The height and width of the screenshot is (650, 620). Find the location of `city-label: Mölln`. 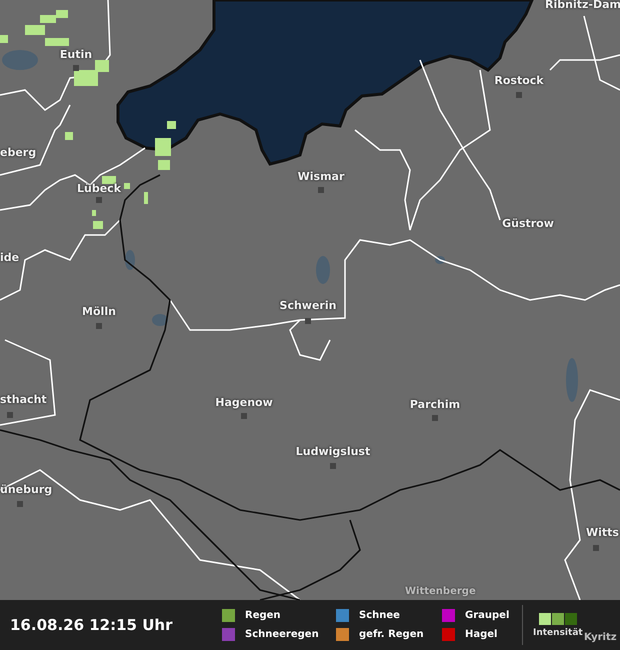

city-label: Mölln is located at coordinates (99, 312).